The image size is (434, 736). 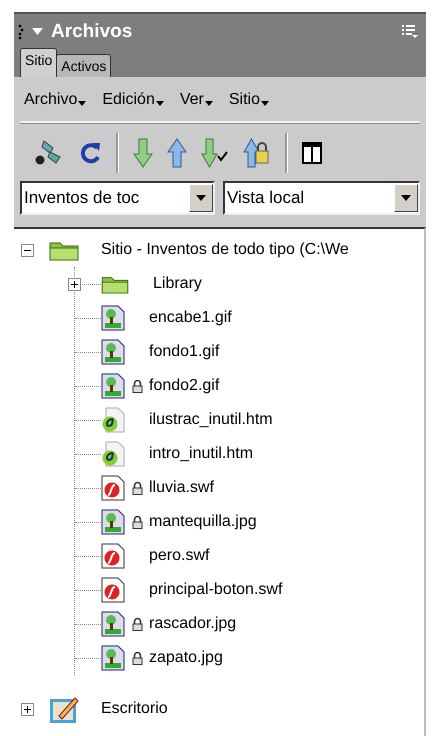 I want to click on grip-icon, so click(x=21, y=32).